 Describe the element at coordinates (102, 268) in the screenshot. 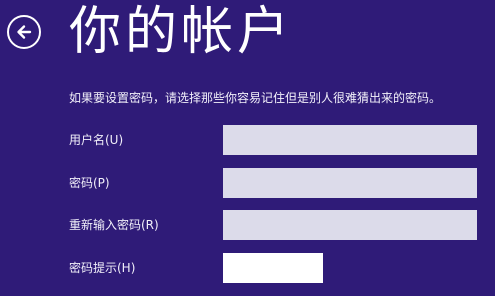

I see `password-hint-label: 密码提示(H)` at that location.